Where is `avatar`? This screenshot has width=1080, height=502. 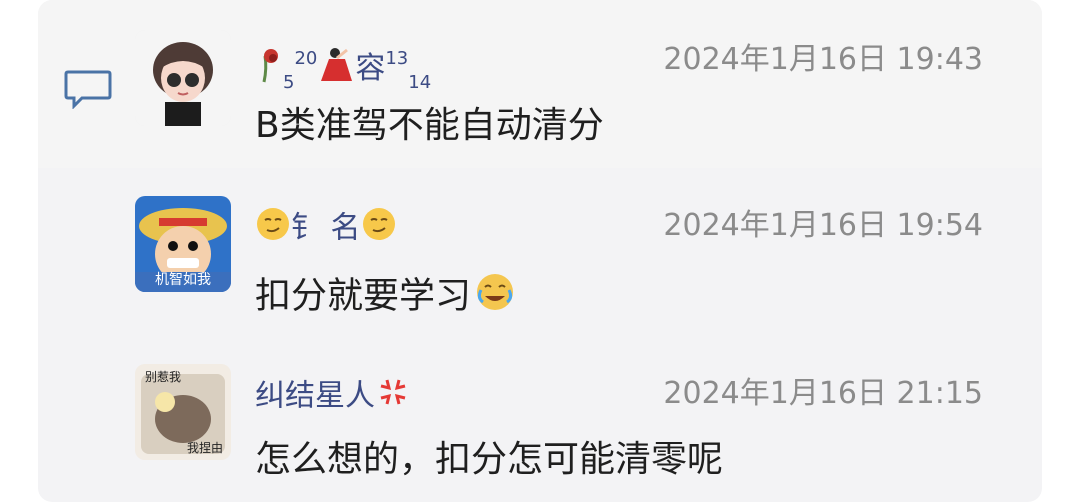
avatar is located at coordinates (183, 78).